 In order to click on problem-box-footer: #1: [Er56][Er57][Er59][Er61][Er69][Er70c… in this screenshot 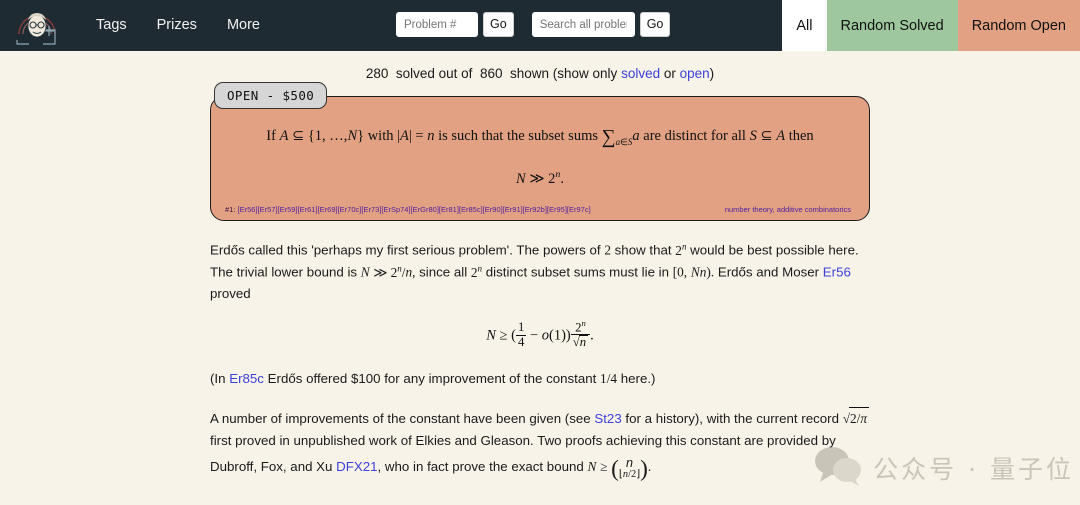, I will do `click(540, 207)`.